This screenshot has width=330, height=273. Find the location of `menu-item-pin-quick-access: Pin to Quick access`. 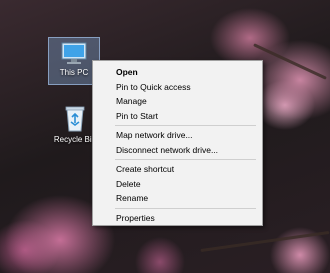

menu-item-pin-quick-access: Pin to Quick access is located at coordinates (177, 87).